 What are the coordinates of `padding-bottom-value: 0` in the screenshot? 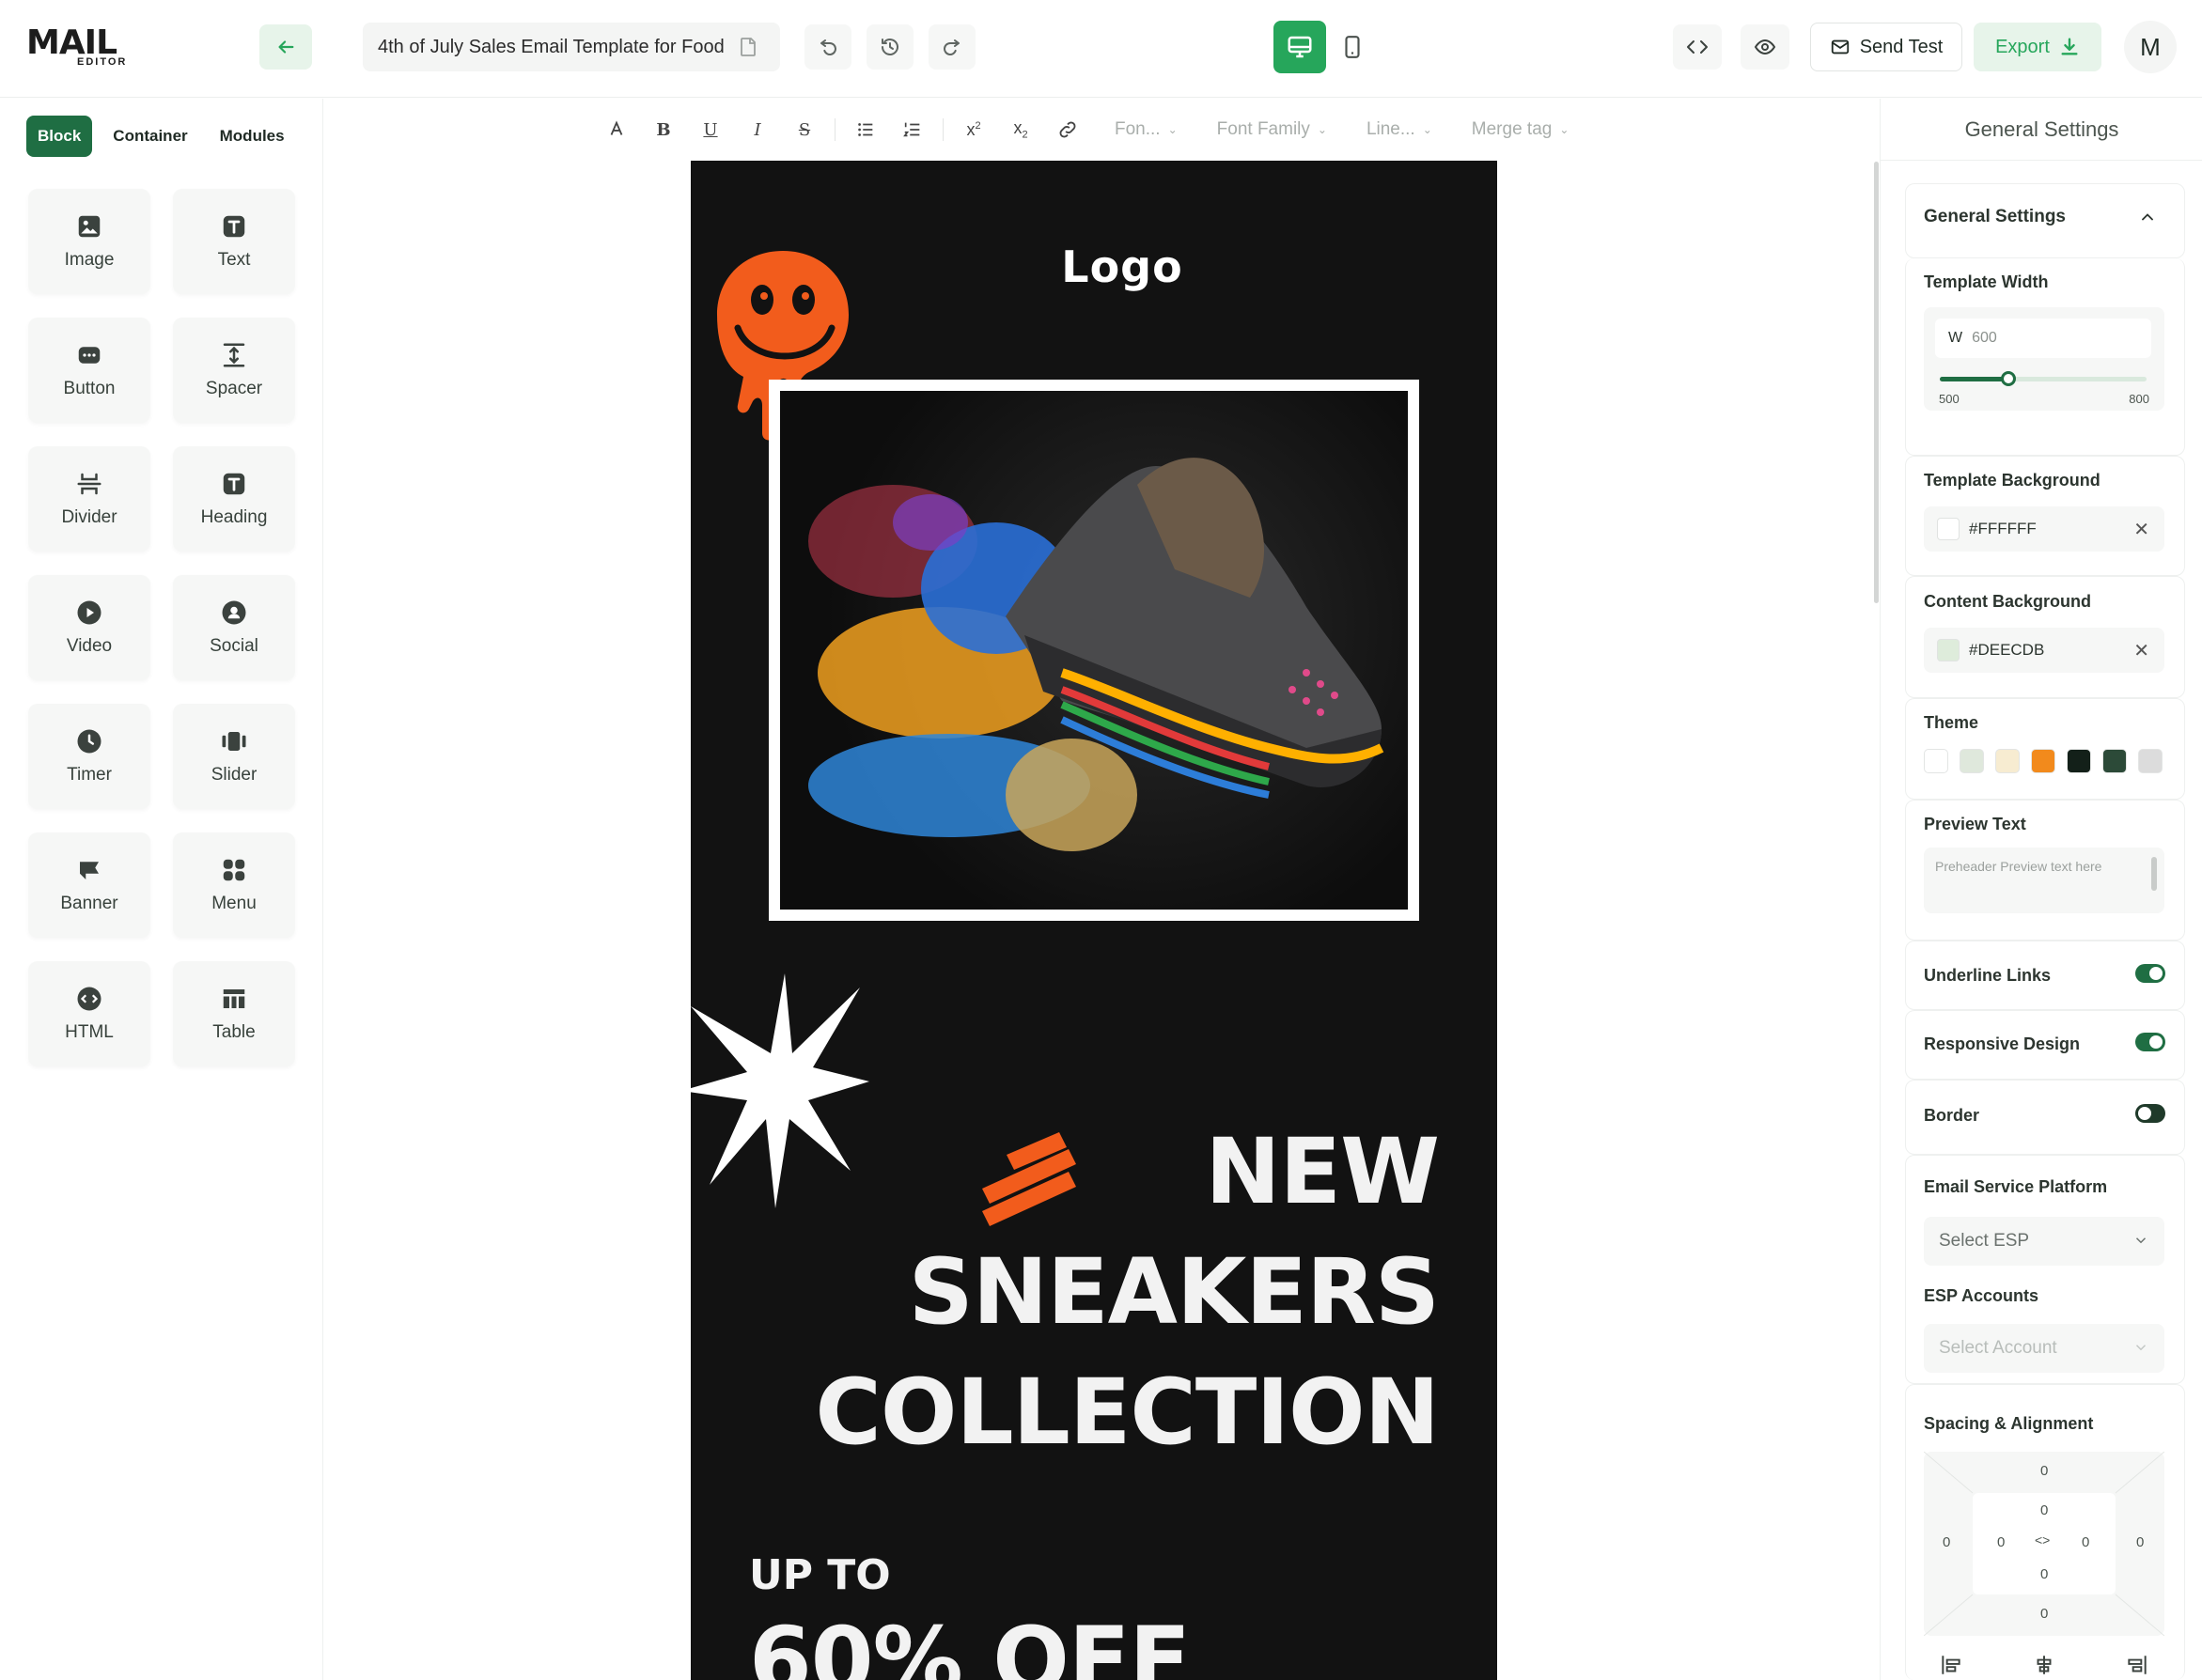 It's located at (2044, 1574).